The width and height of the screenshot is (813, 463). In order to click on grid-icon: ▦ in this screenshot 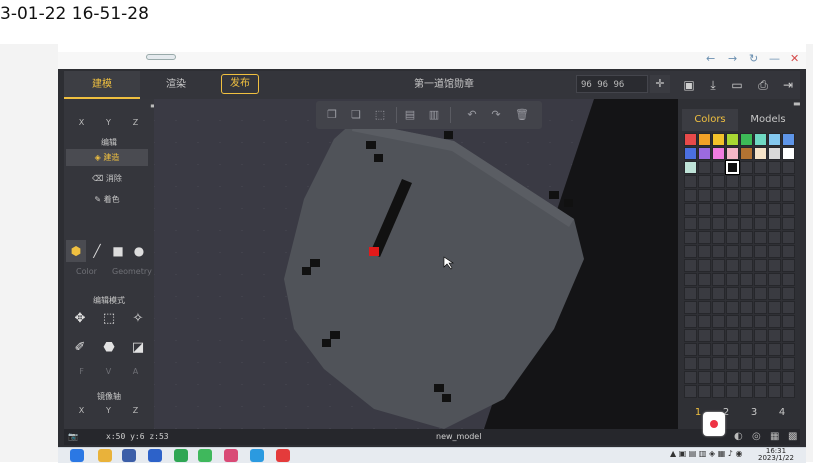, I will do `click(774, 437)`.